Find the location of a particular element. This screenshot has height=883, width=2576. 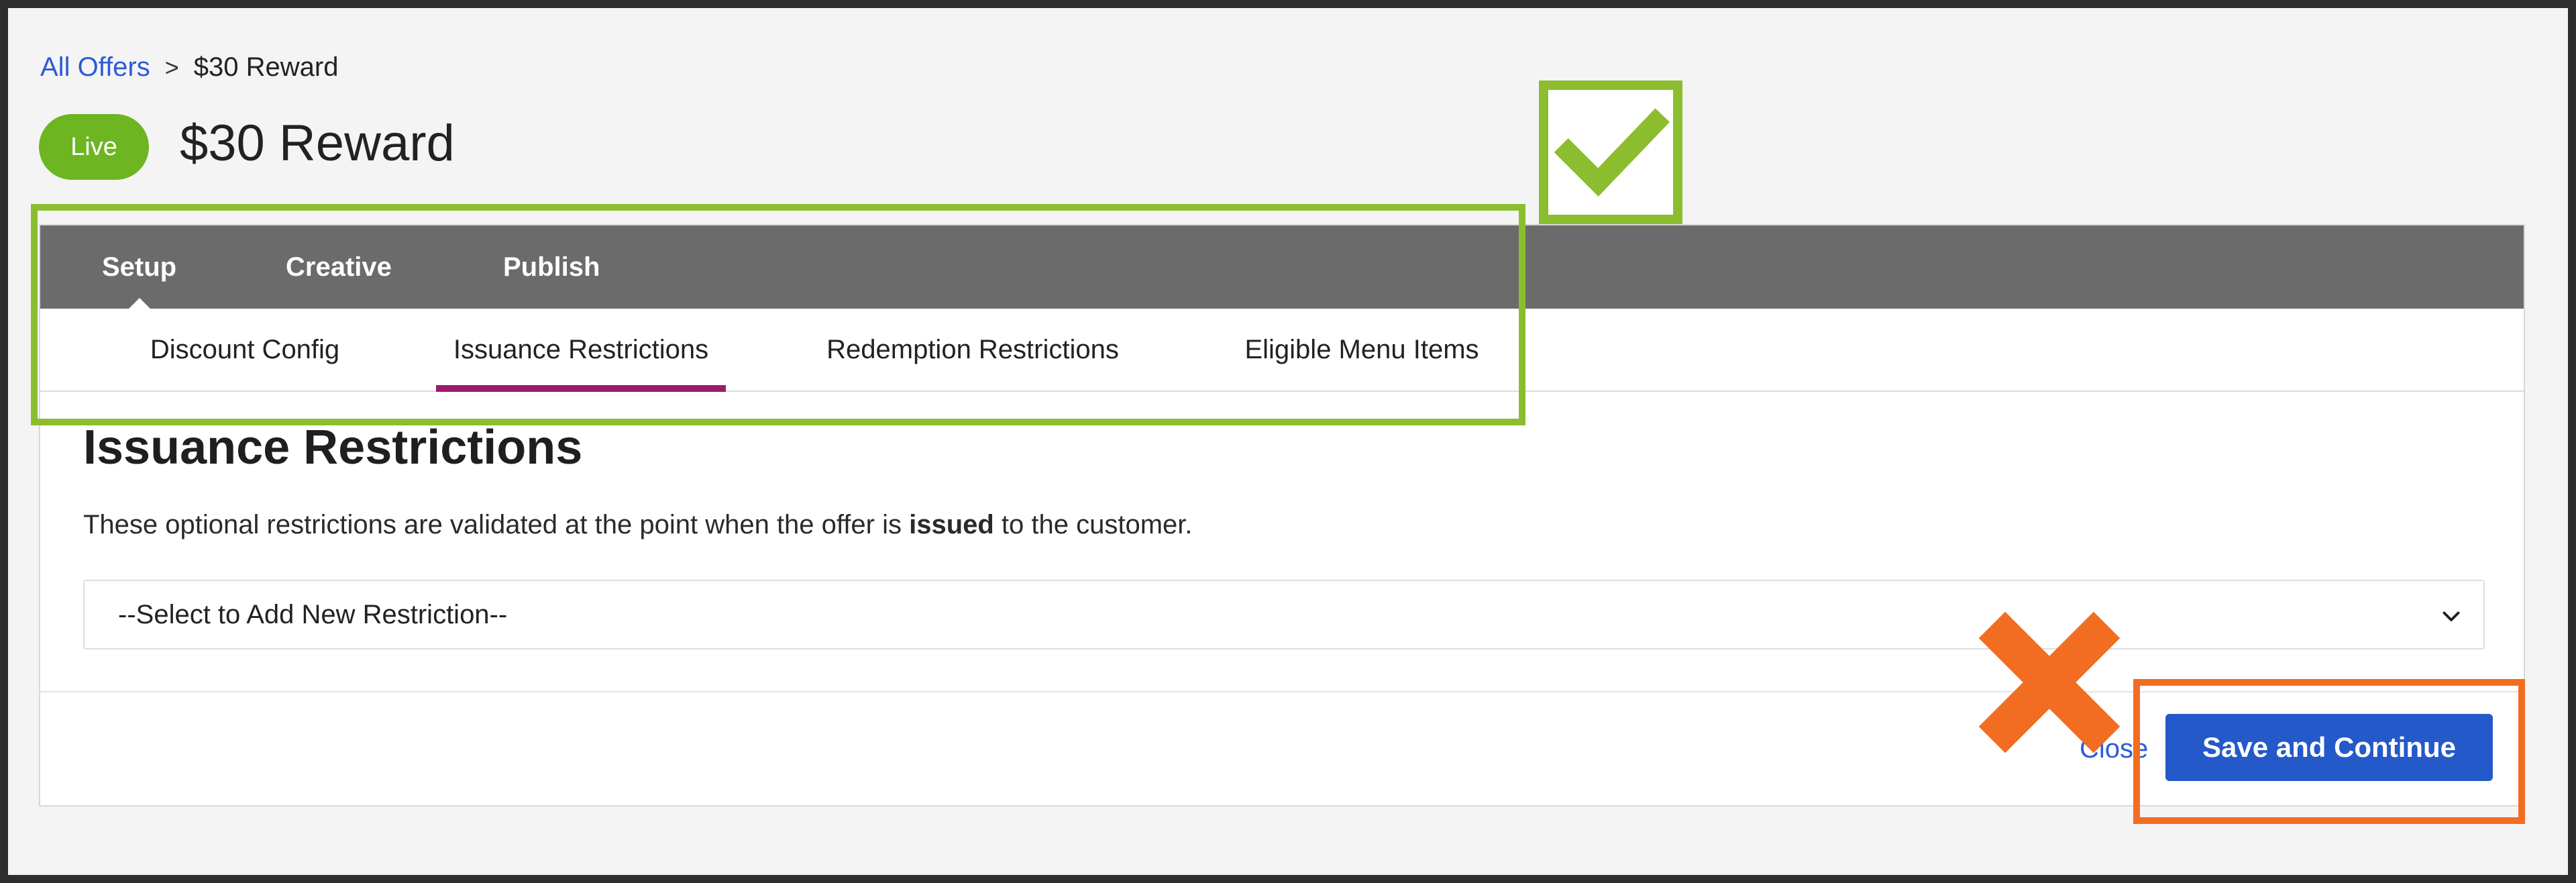

section-description-tail: to the customer. is located at coordinates (1093, 524).